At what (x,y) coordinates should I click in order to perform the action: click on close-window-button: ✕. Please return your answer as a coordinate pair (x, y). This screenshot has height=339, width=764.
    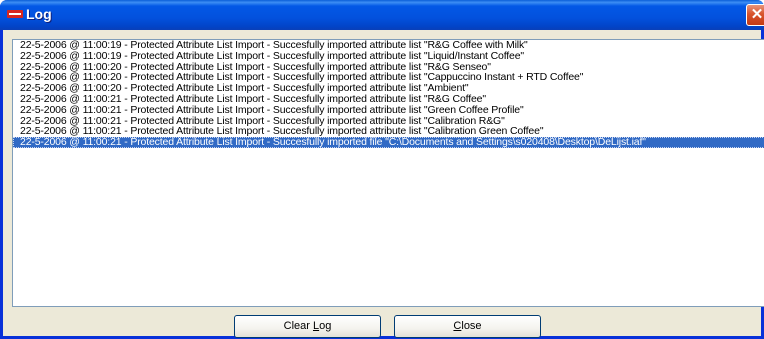
    Looking at the image, I should click on (755, 15).